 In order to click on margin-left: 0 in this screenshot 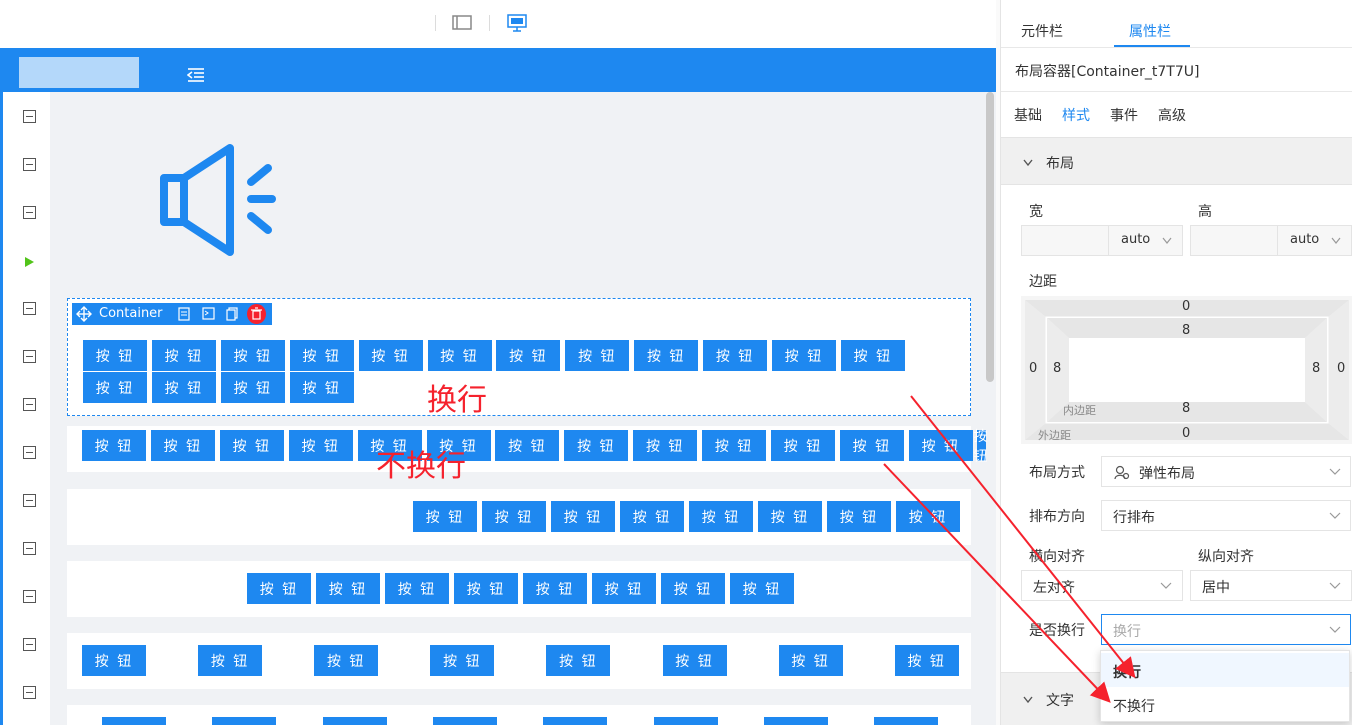, I will do `click(1033, 368)`.